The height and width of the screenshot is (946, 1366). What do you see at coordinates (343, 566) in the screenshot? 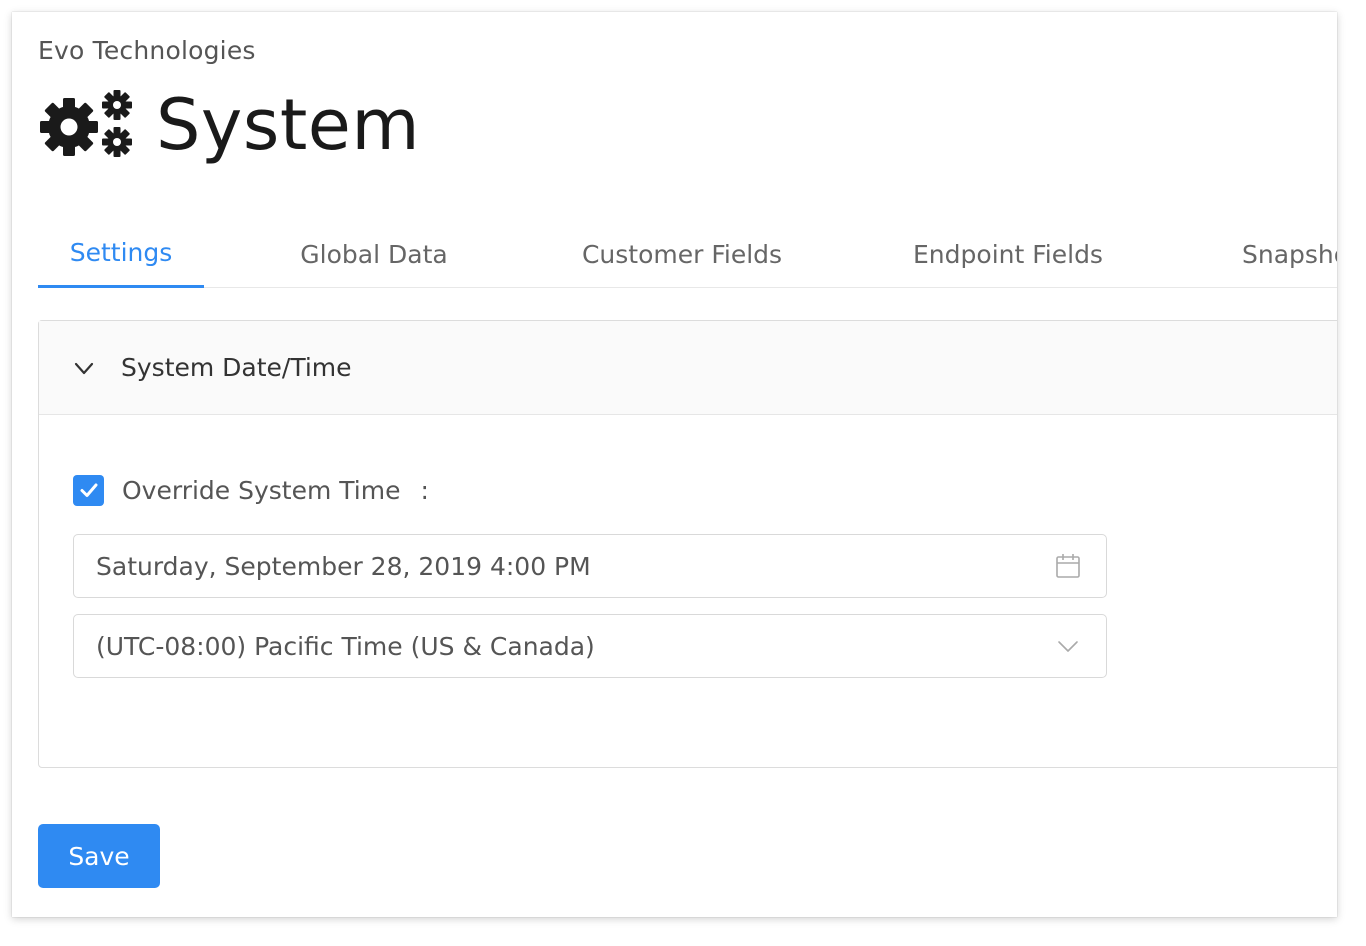
I see `datetime-value: Saturday, September 28, 2019 4:00 PM` at bounding box center [343, 566].